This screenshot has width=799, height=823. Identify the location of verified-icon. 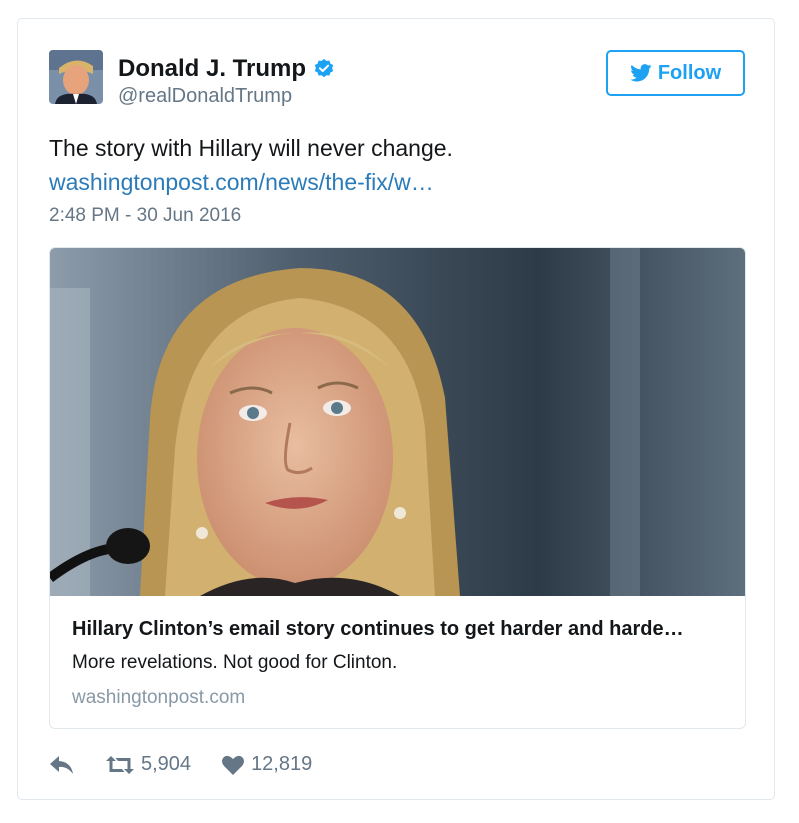
(324, 68).